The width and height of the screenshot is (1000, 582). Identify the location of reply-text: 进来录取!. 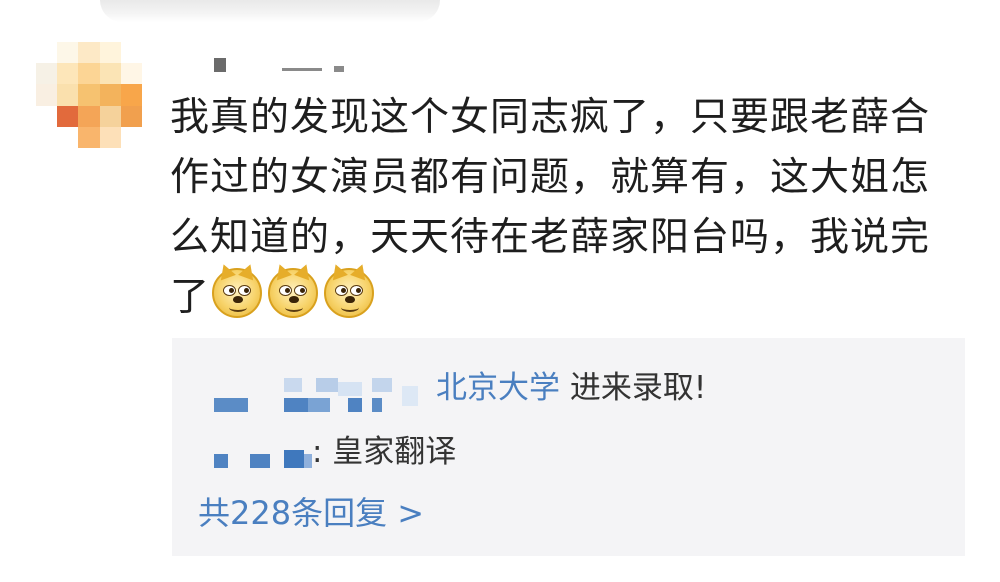
(633, 388).